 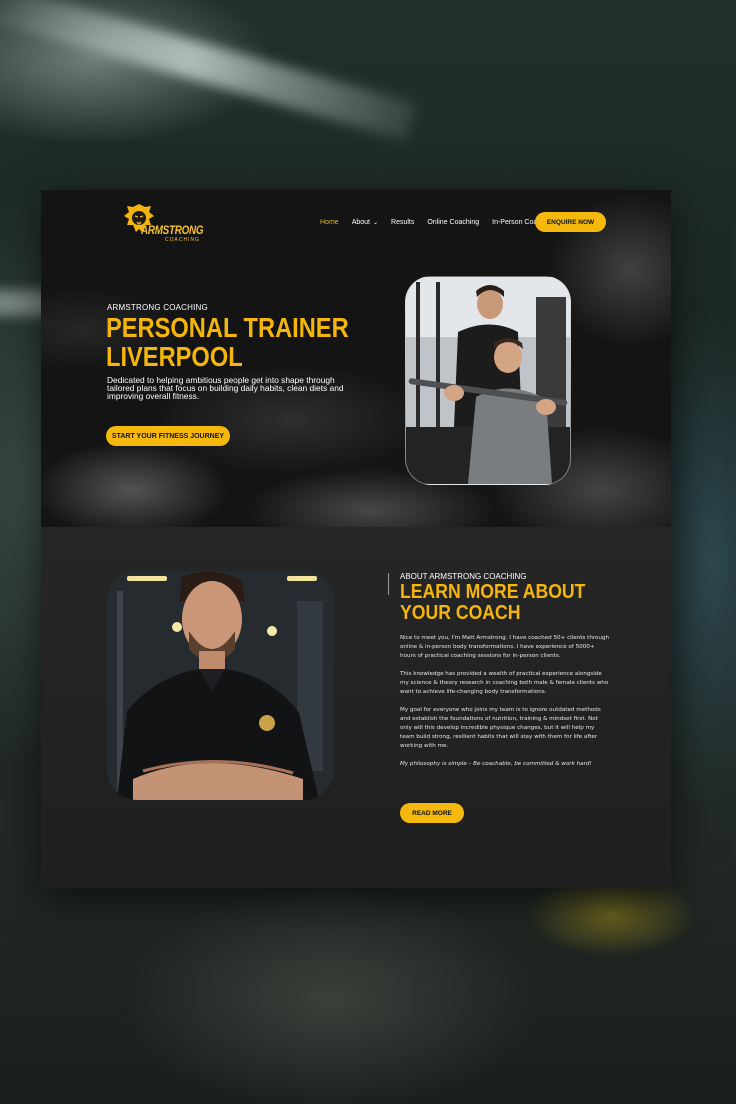 I want to click on brand-logo: ARMSTRONG COACHING, so click(x=162, y=223).